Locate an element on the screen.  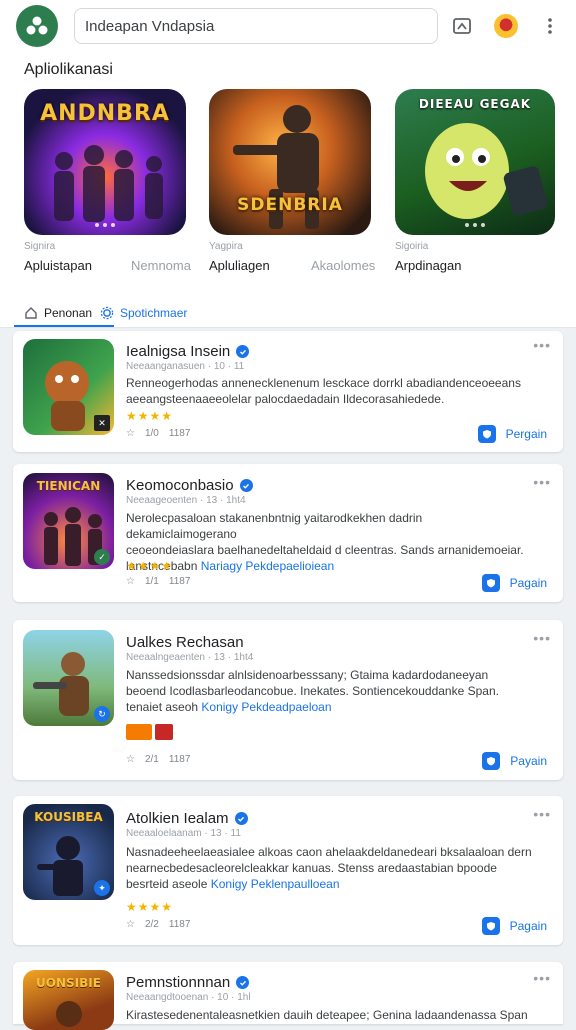
tab-bar: Penonan Spotichmaer is located at coordinates (288, 313).